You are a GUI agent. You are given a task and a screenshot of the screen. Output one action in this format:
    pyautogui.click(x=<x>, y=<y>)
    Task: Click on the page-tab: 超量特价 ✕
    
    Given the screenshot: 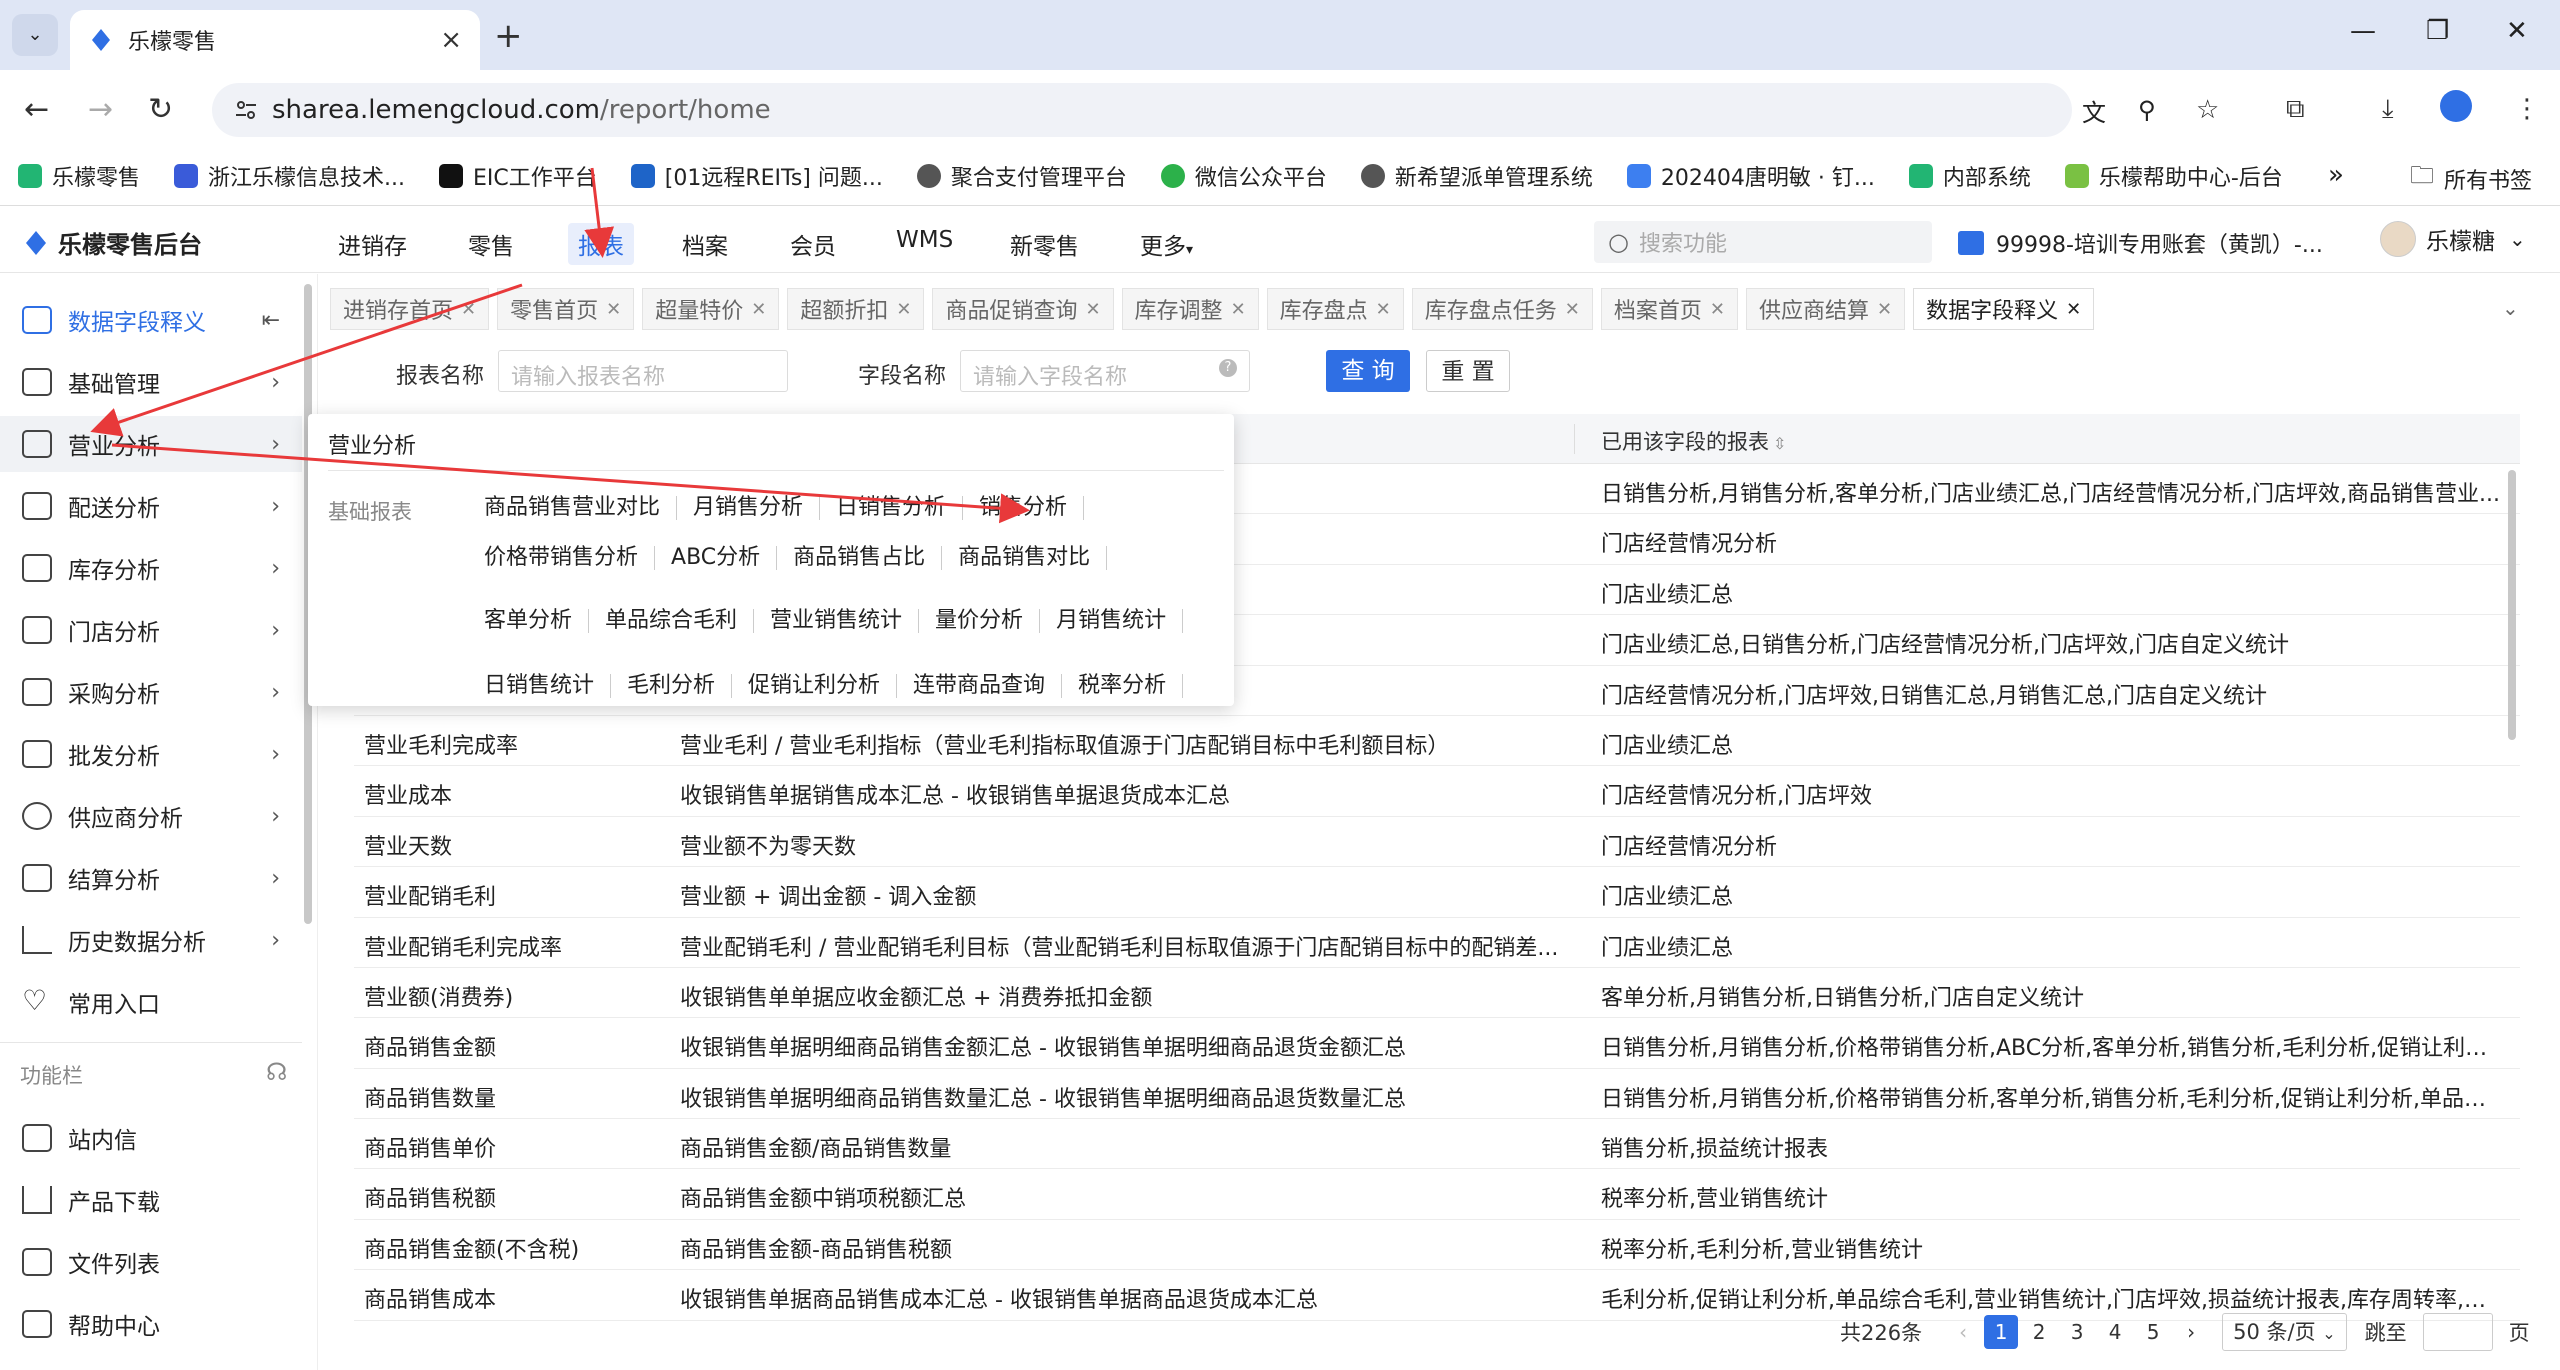 What is the action you would take?
    pyautogui.click(x=711, y=309)
    